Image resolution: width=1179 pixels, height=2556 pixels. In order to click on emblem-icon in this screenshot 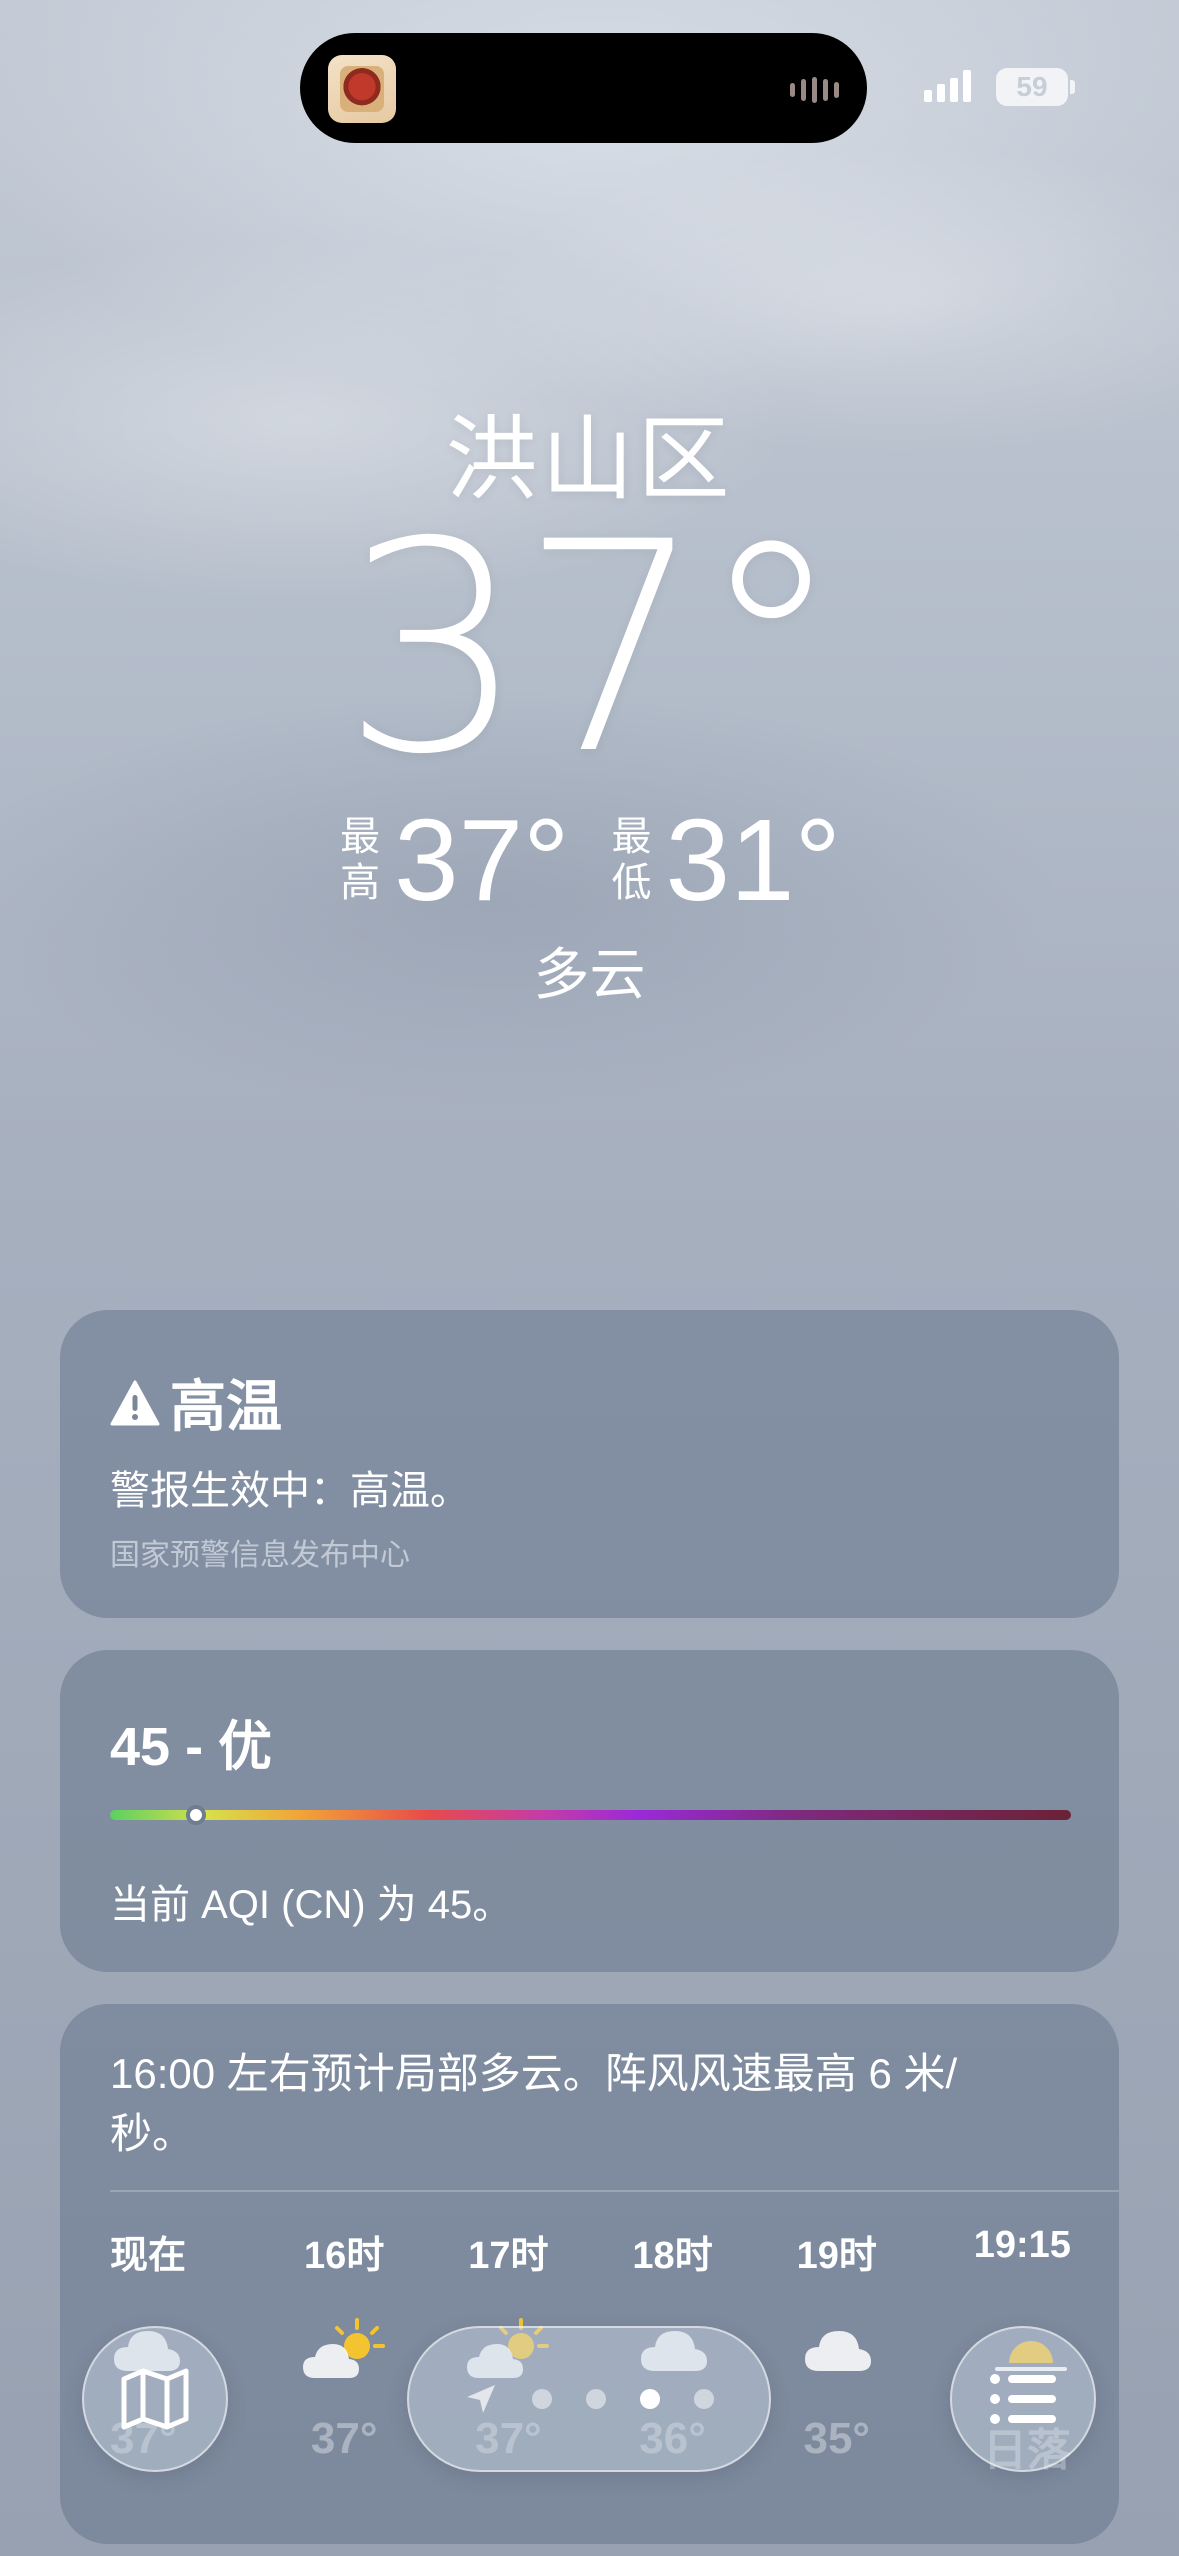, I will do `click(362, 89)`.